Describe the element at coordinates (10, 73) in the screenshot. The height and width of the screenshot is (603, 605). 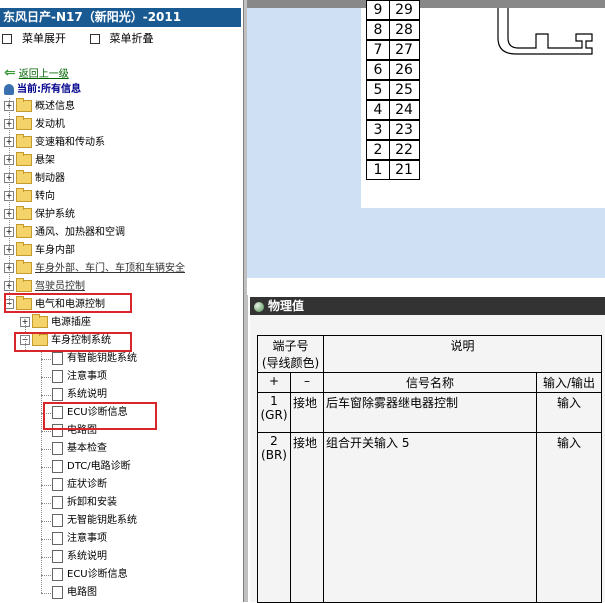
I see `back-arrow-icon: ⇐` at that location.